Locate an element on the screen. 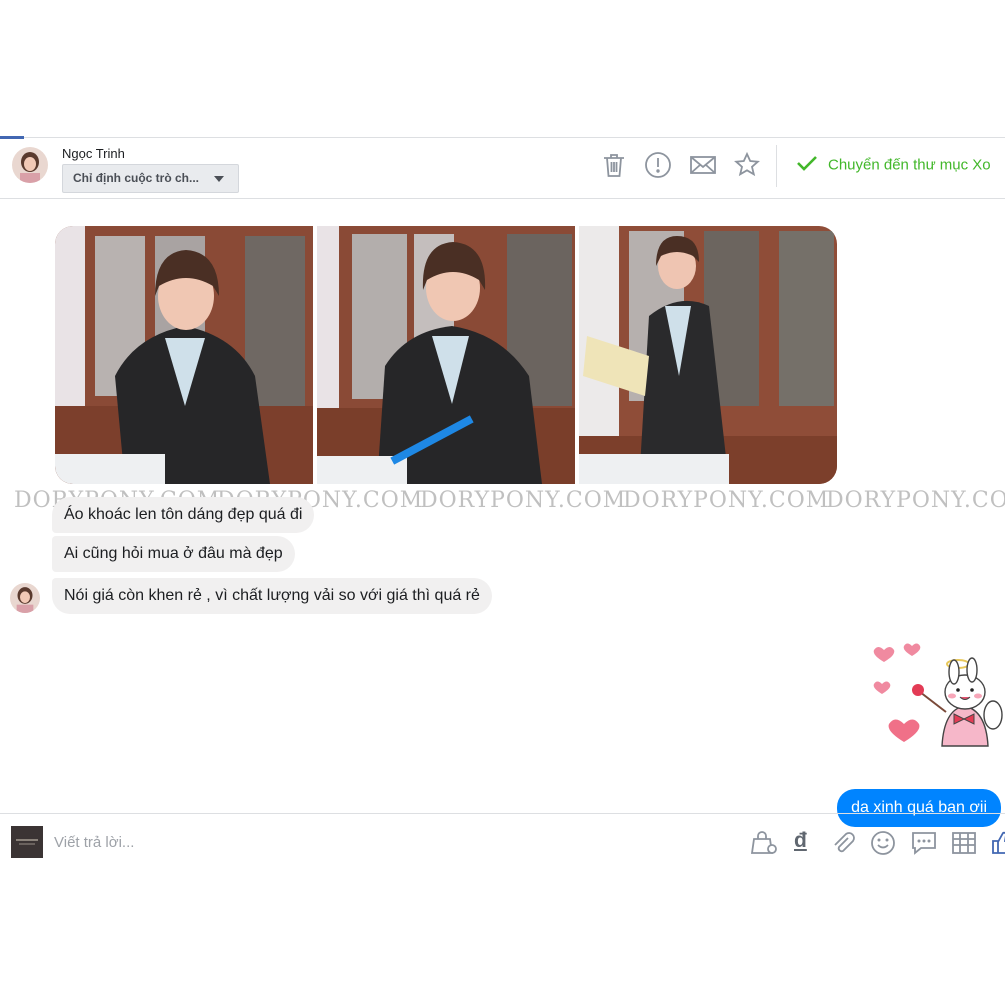  caret-down-icon is located at coordinates (219, 179).